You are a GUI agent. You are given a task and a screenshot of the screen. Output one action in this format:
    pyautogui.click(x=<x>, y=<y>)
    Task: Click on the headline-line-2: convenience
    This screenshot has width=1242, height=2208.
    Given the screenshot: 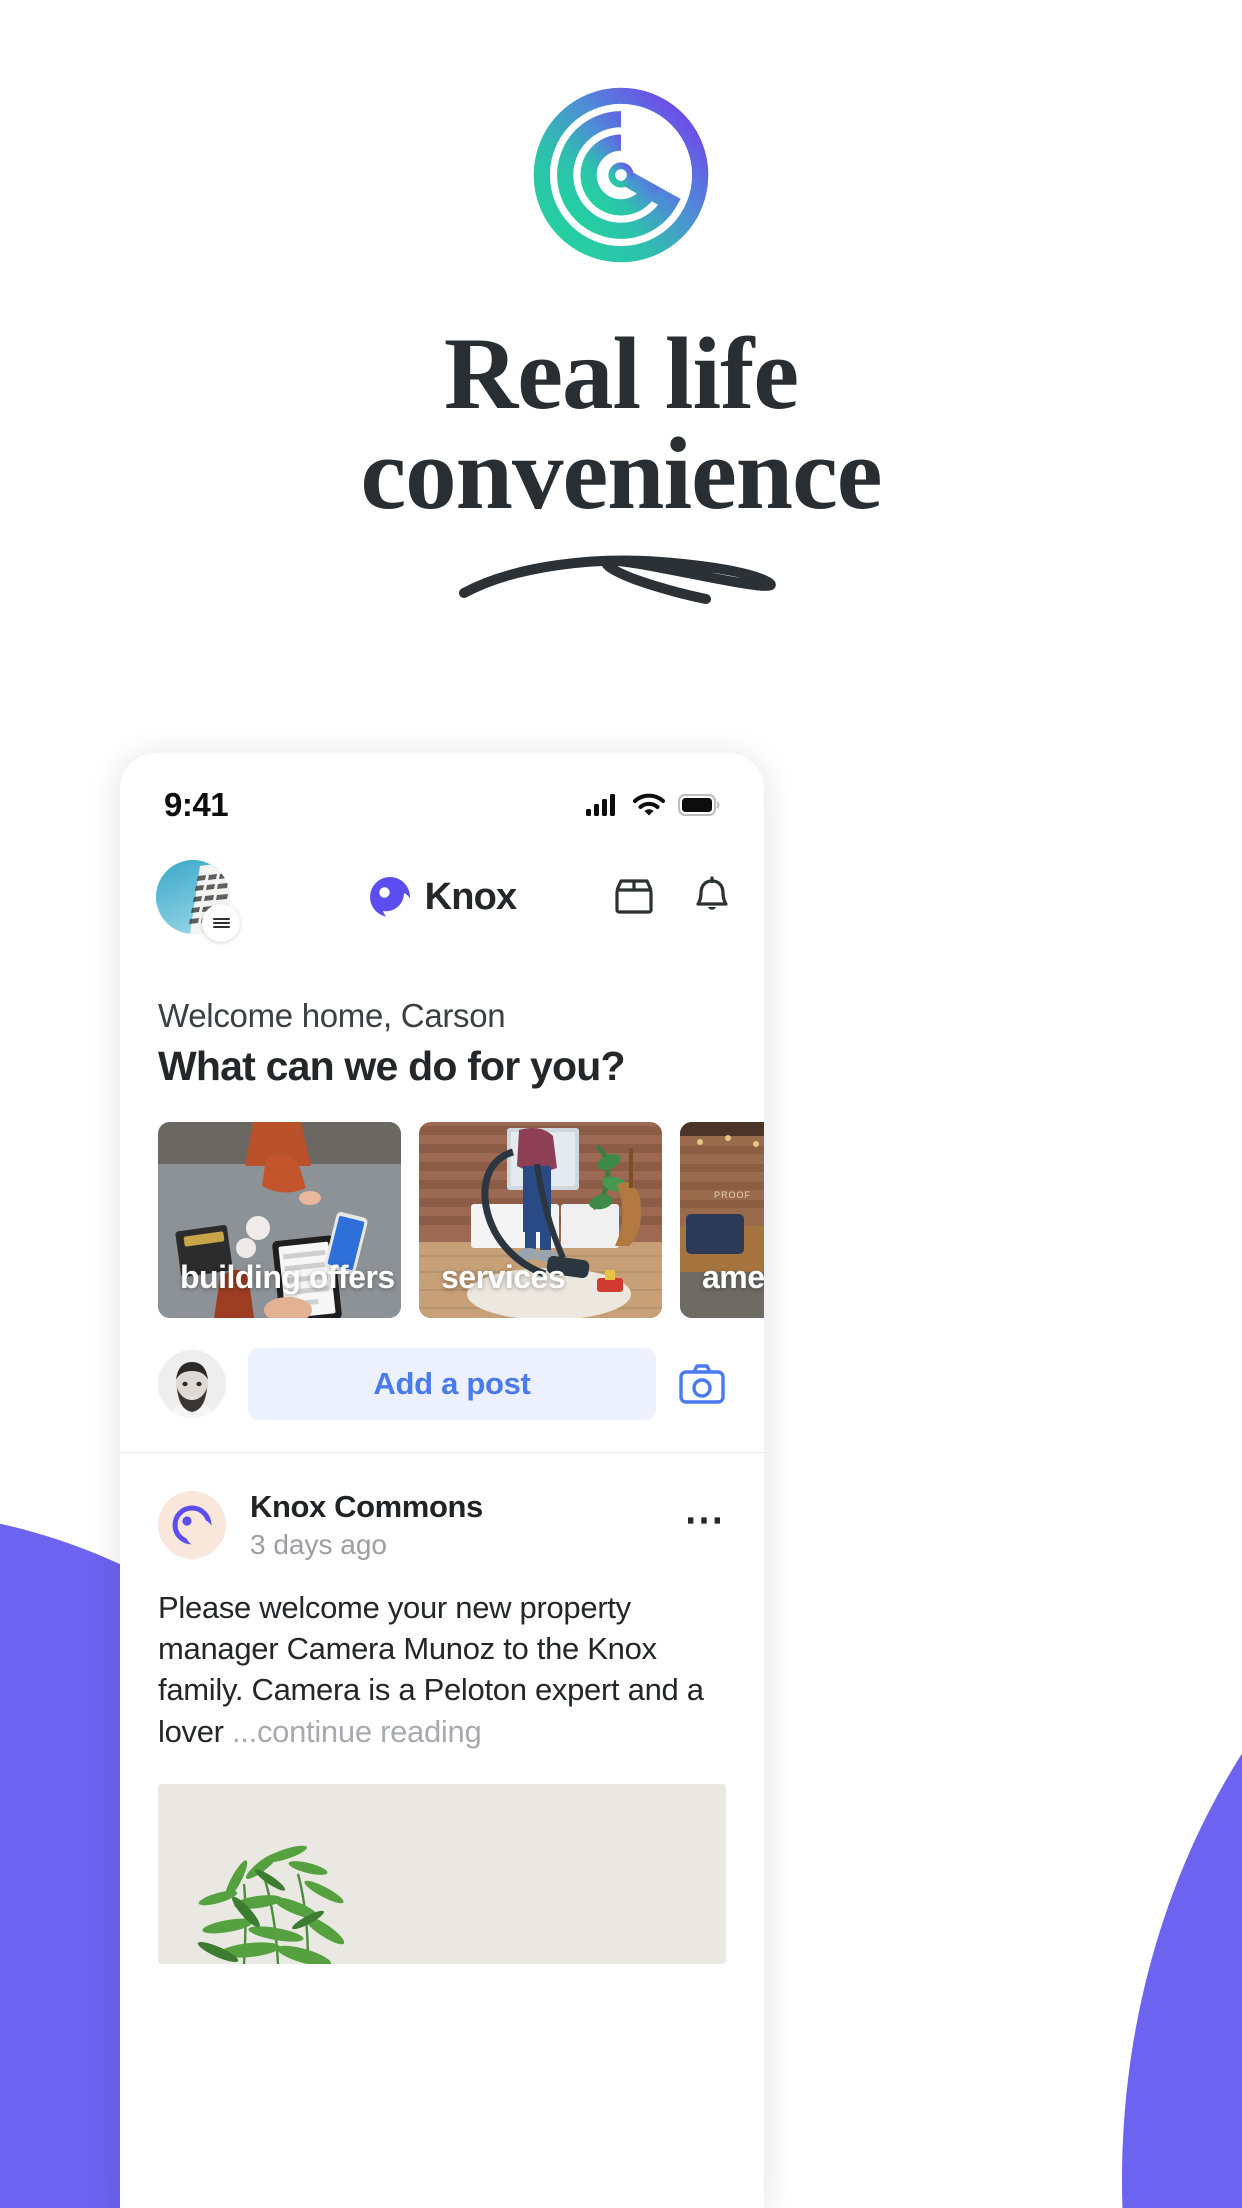 What is the action you would take?
    pyautogui.click(x=621, y=473)
    